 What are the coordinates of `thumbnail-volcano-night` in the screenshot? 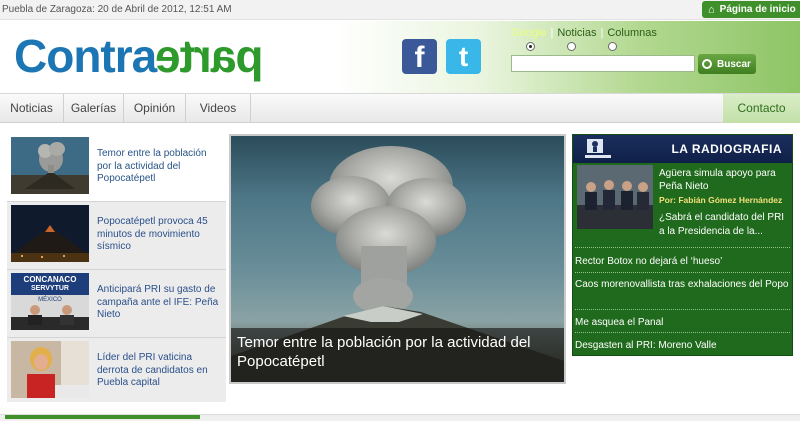 It's located at (50, 233).